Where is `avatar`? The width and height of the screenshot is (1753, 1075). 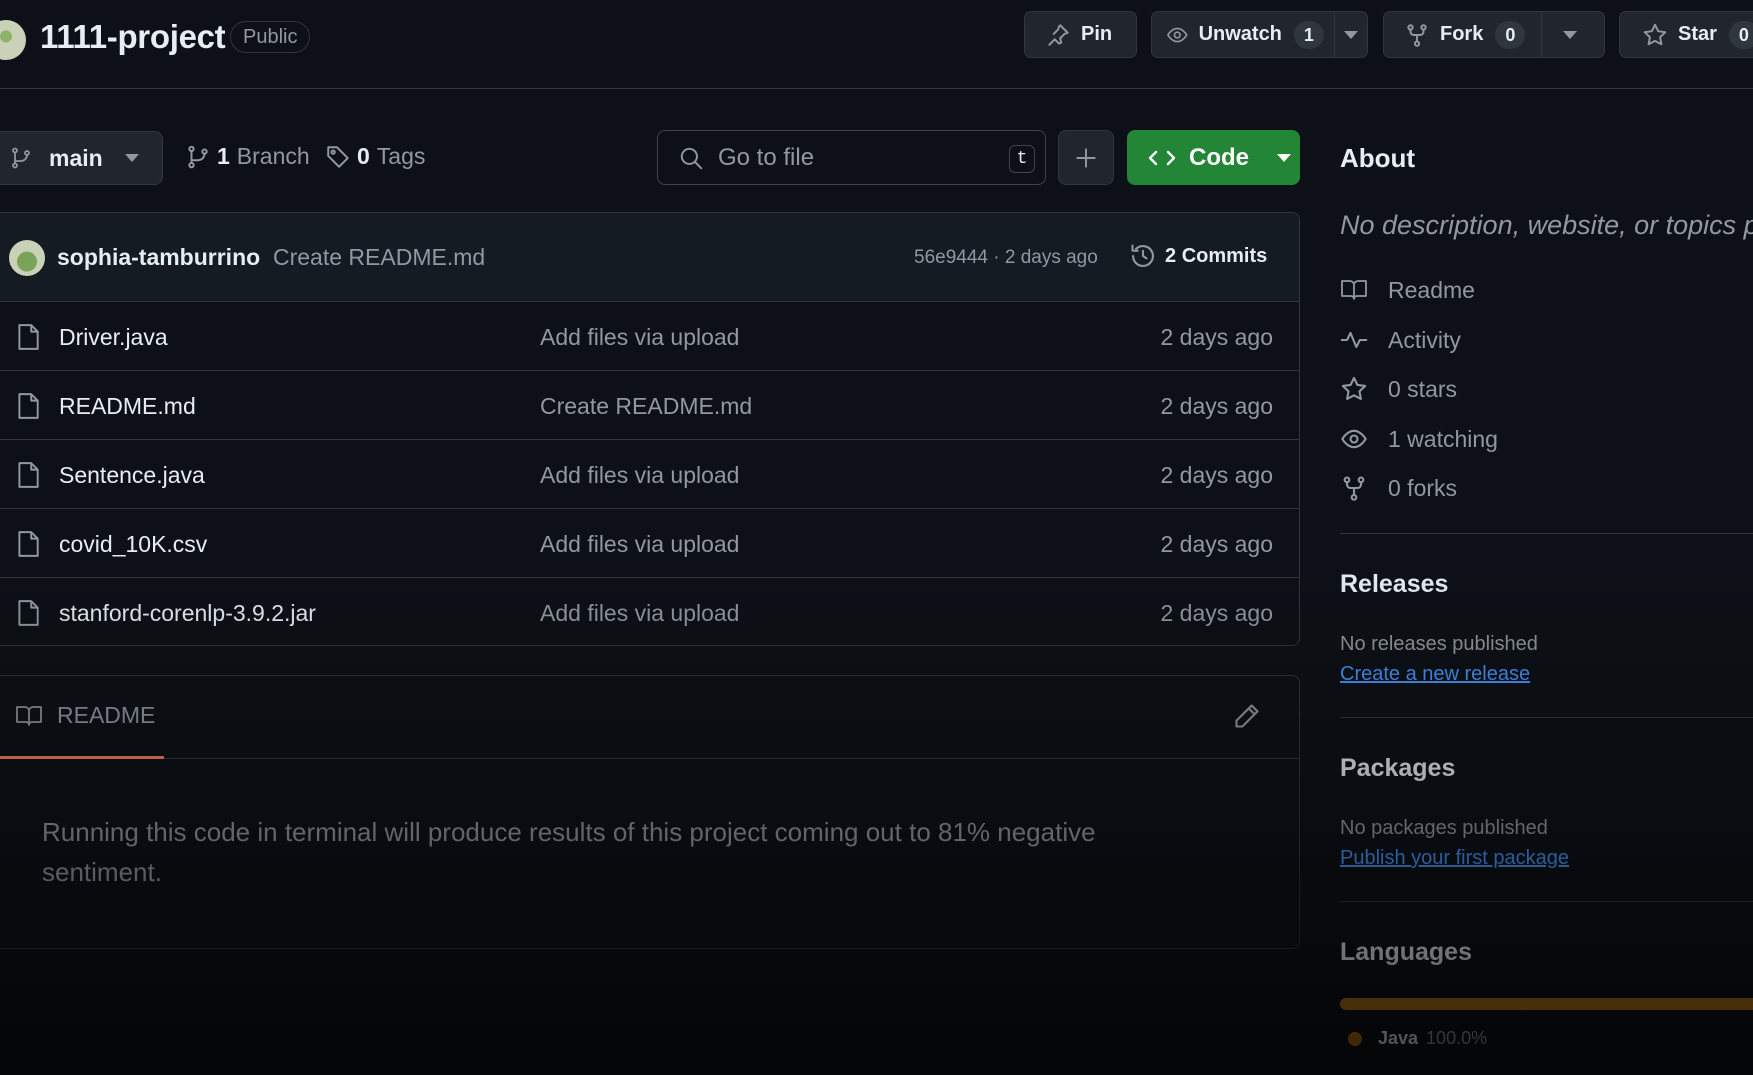
avatar is located at coordinates (27, 258).